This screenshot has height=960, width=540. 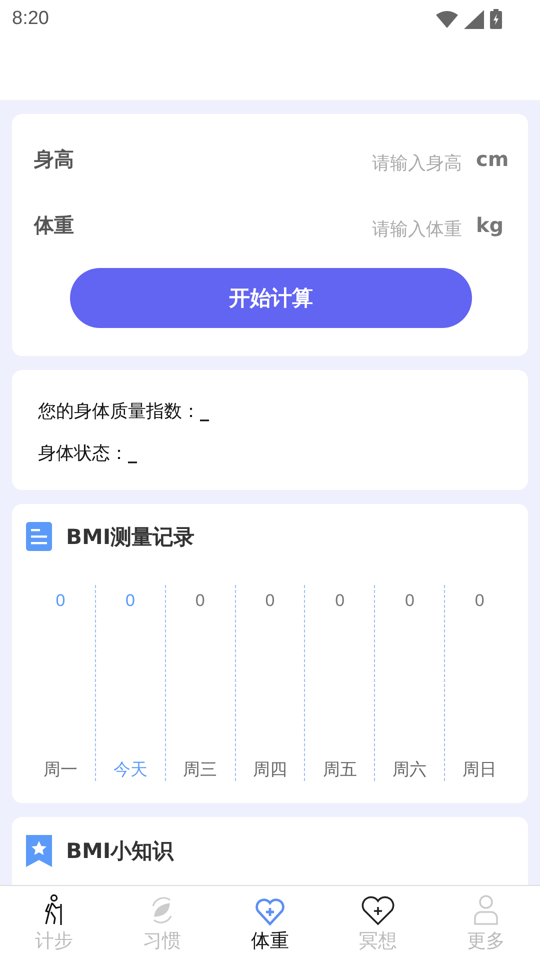 I want to click on day-label: 周一, so click(x=60, y=769).